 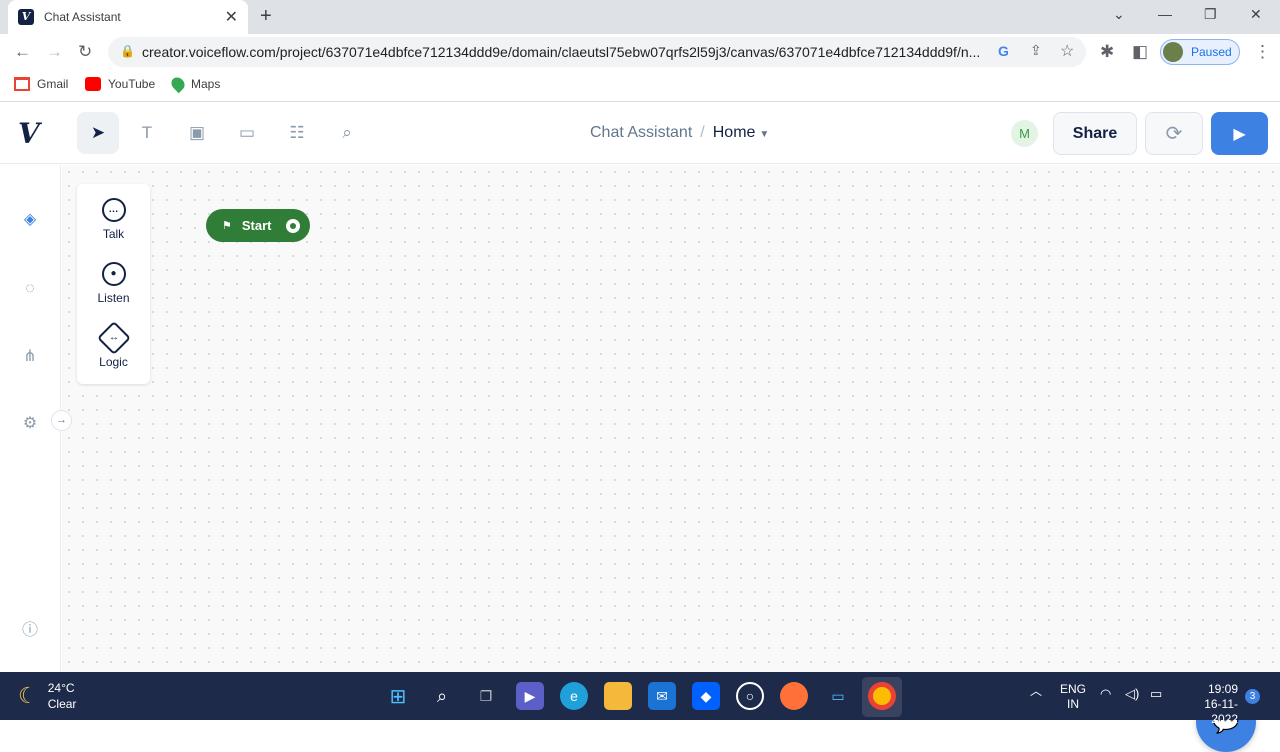 What do you see at coordinates (750, 696) in the screenshot?
I see `github-icon: ○` at bounding box center [750, 696].